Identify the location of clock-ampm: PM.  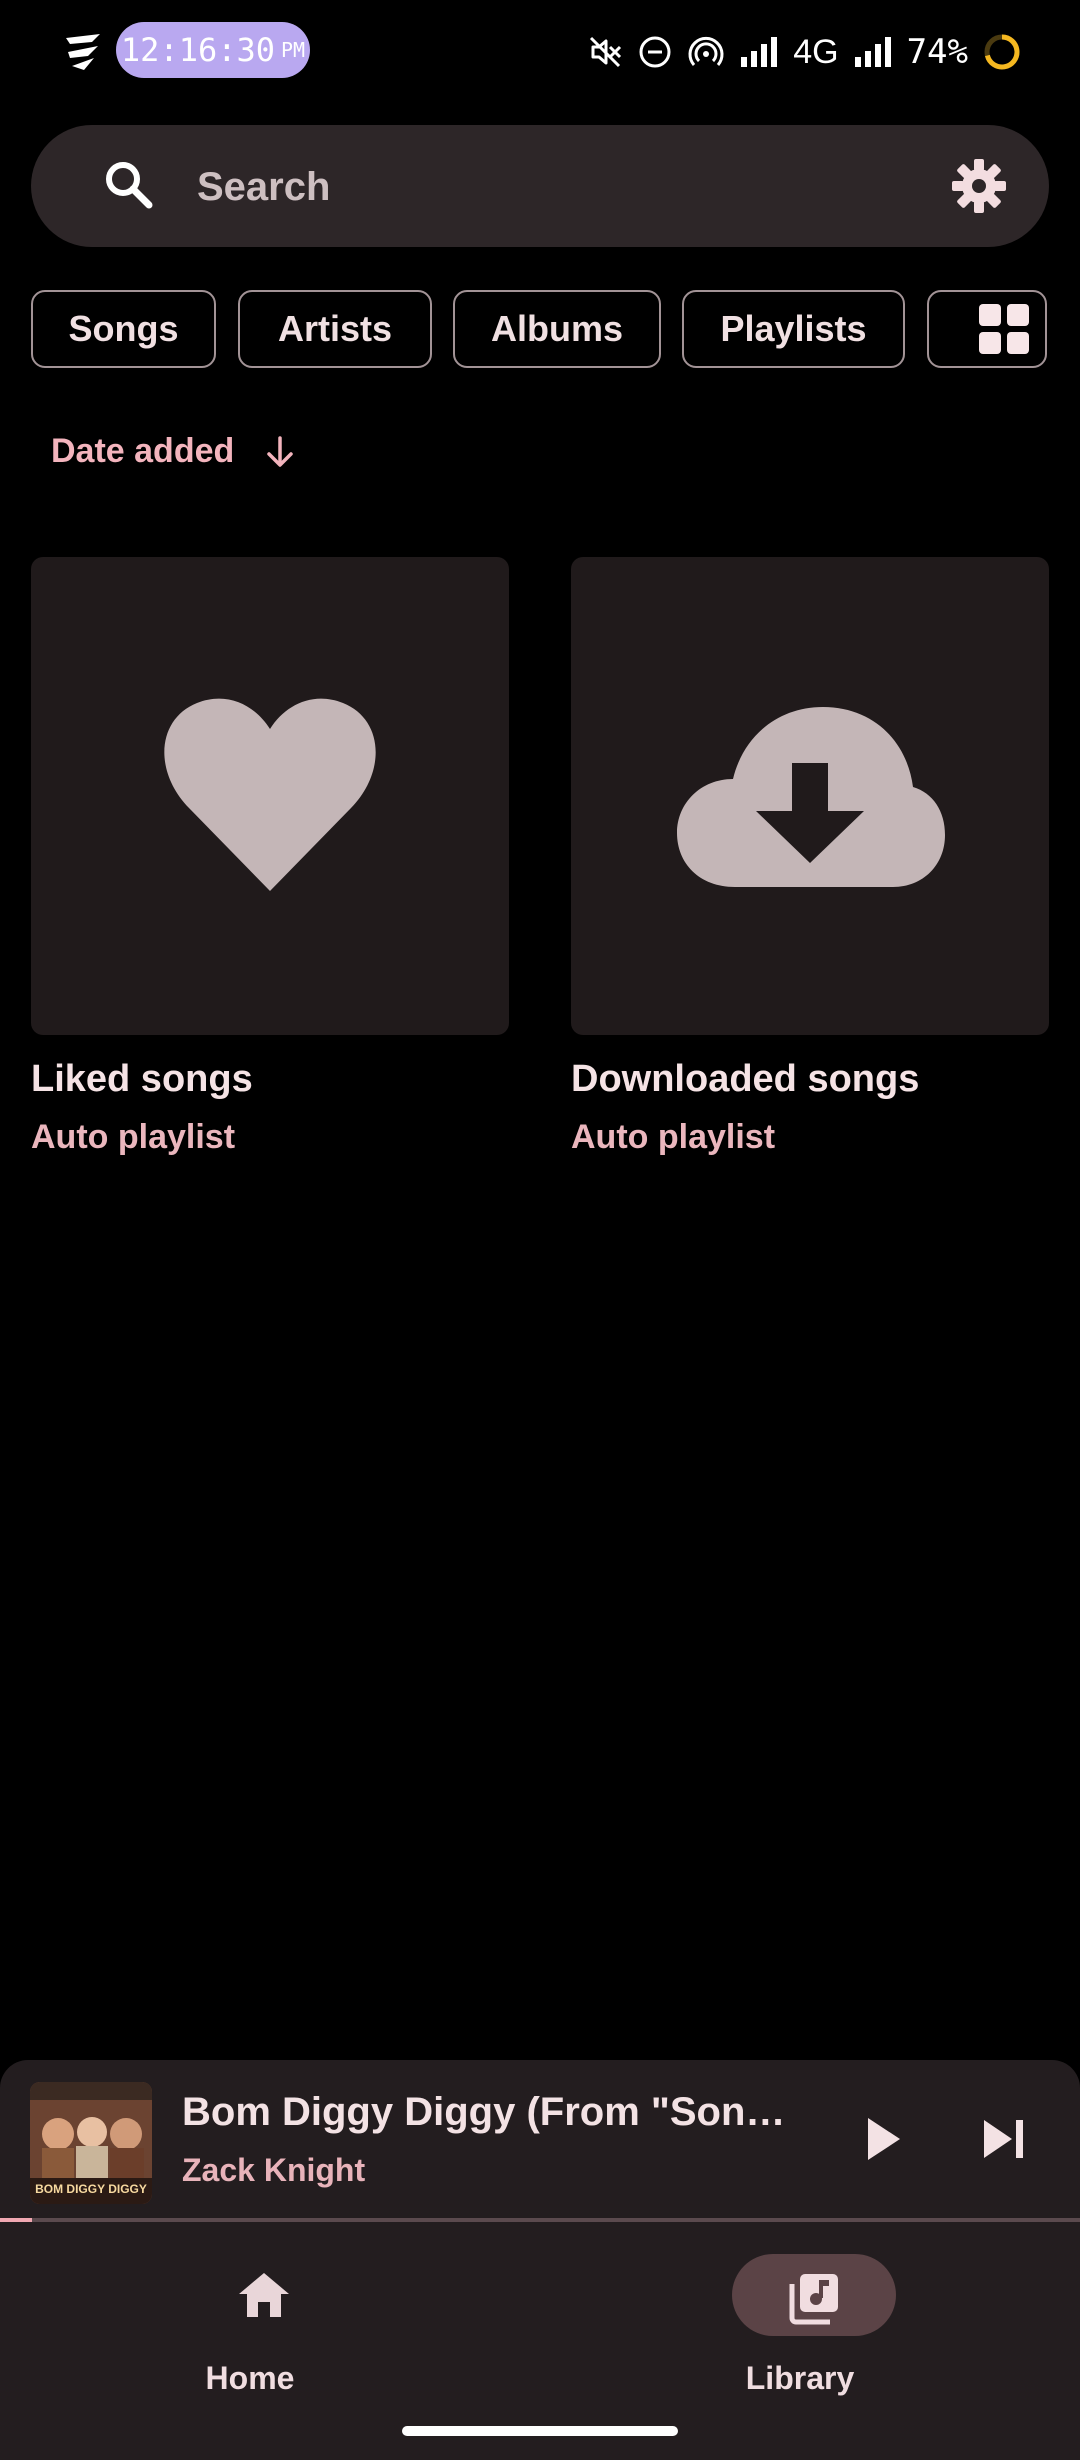
(293, 50).